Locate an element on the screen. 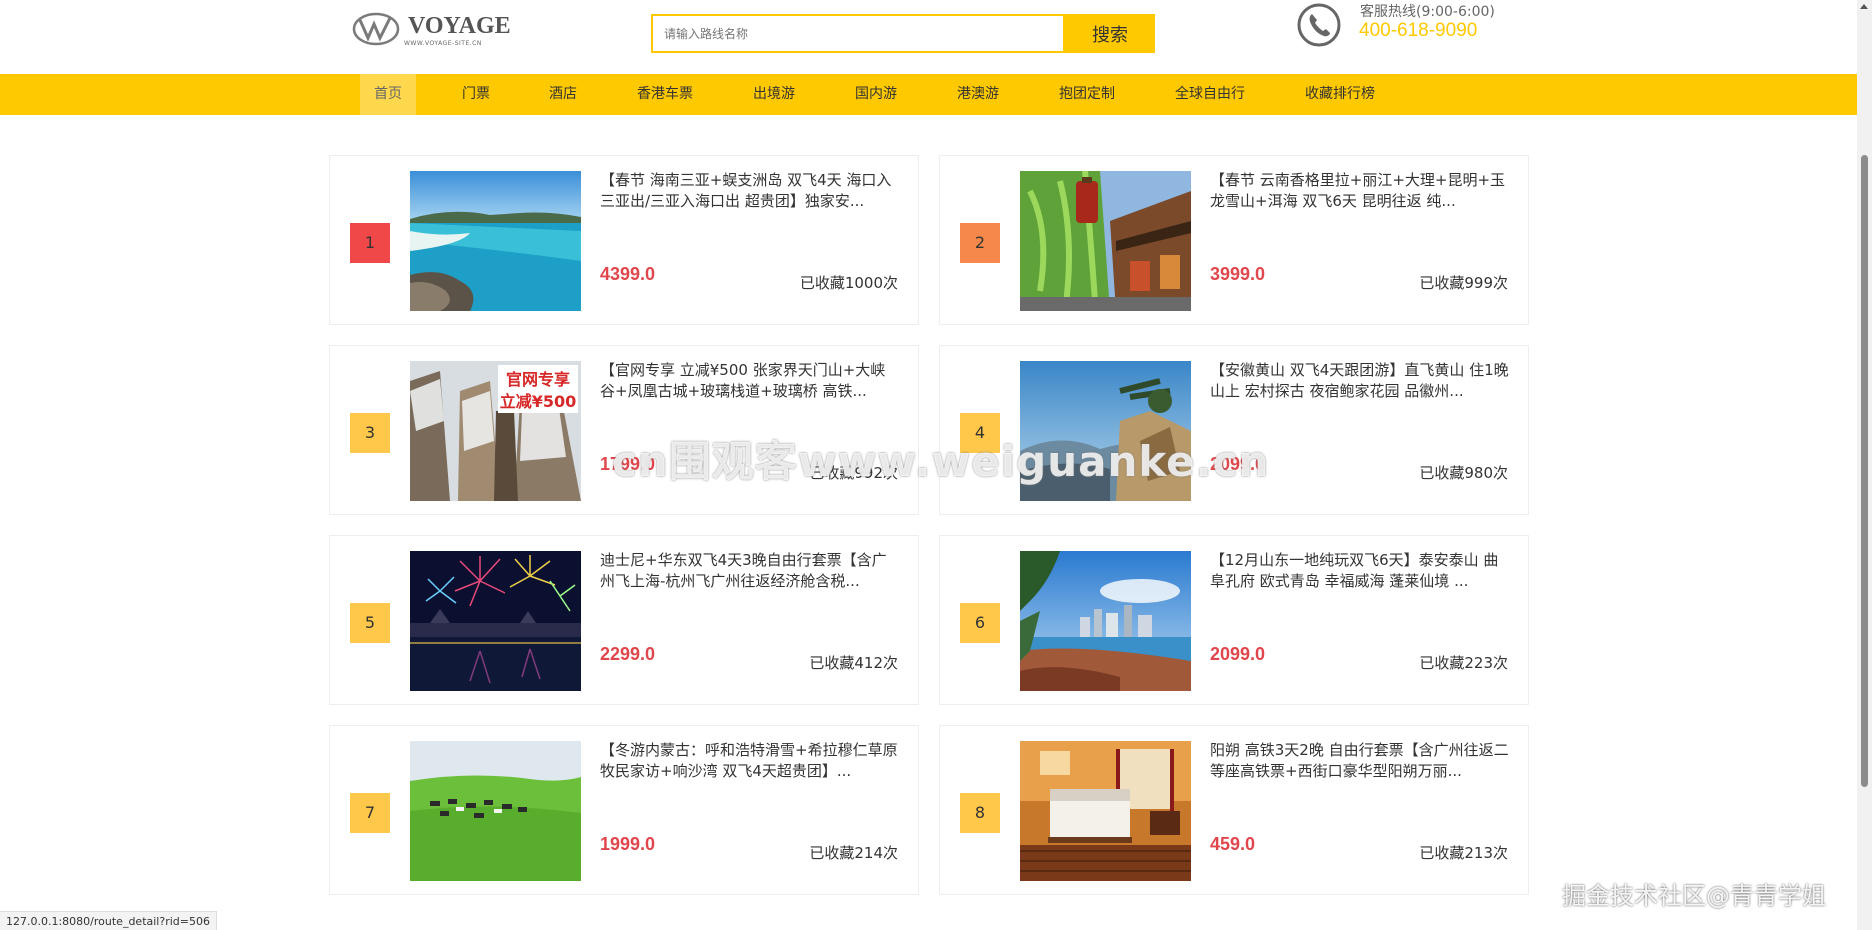 The image size is (1872, 930). nav-item-tickets: 门票 is located at coordinates (476, 94).